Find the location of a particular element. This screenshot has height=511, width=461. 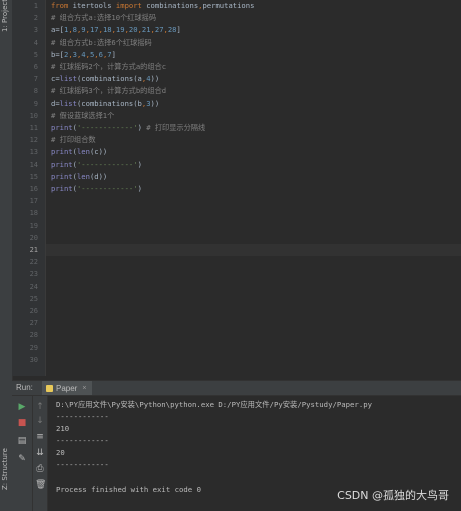

structure-tool-tab: Z: Structure is located at coordinates (6, 467).